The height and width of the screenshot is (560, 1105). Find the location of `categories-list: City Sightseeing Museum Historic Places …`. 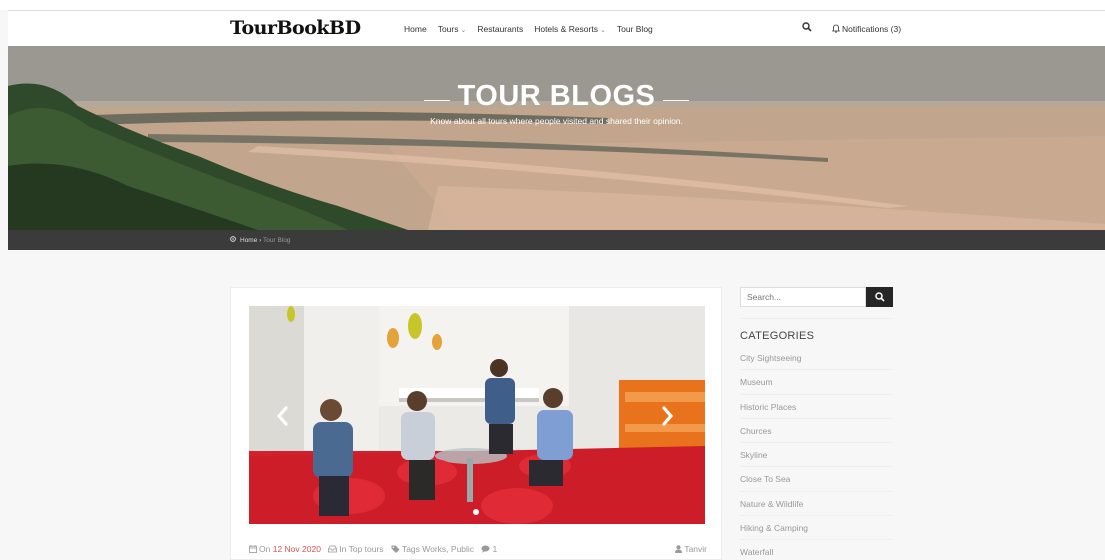

categories-list: City Sightseeing Museum Historic Places … is located at coordinates (816, 453).